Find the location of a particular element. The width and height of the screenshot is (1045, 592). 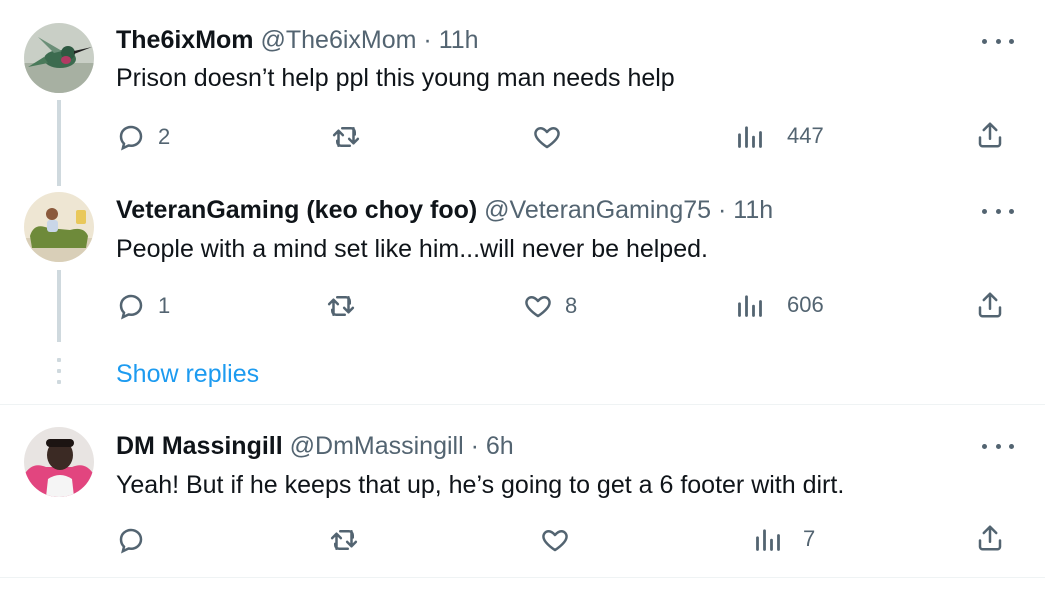

reply-button: 1 is located at coordinates (143, 306).